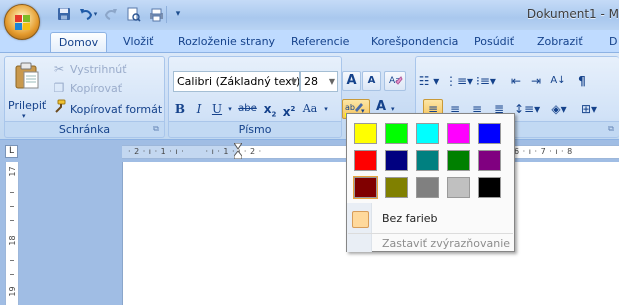 This screenshot has height=305, width=619. Describe the element at coordinates (486, 81) in the screenshot. I see `multilevel-list-icon: ⁝≡▾` at that location.